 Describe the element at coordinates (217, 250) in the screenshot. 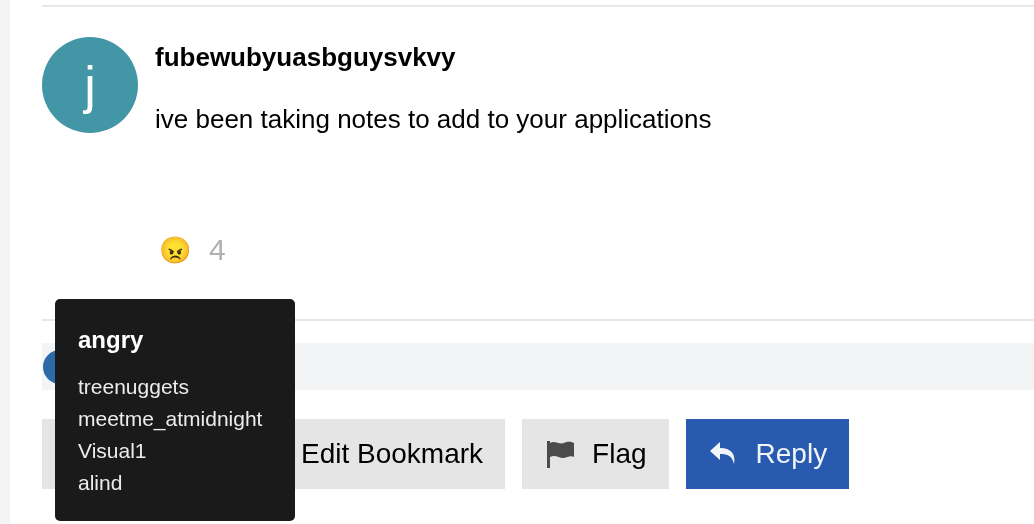

I see `reaction-count: 4` at that location.